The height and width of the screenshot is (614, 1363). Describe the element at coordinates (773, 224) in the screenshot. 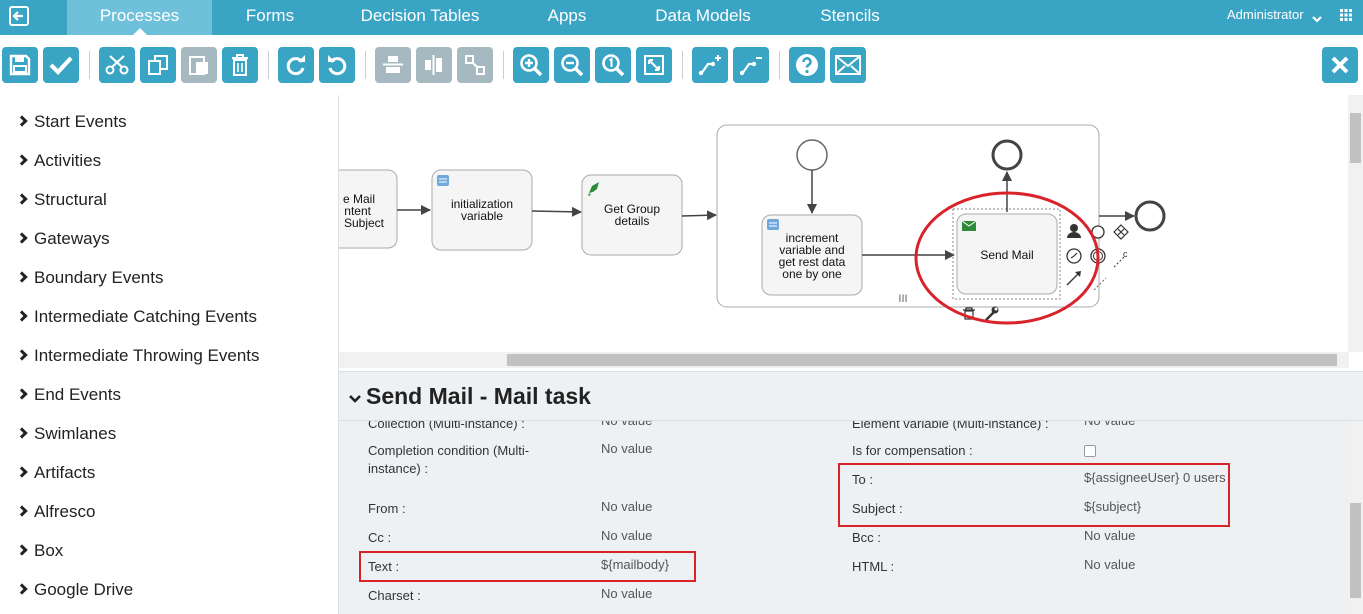

I see `script-task-icon` at that location.